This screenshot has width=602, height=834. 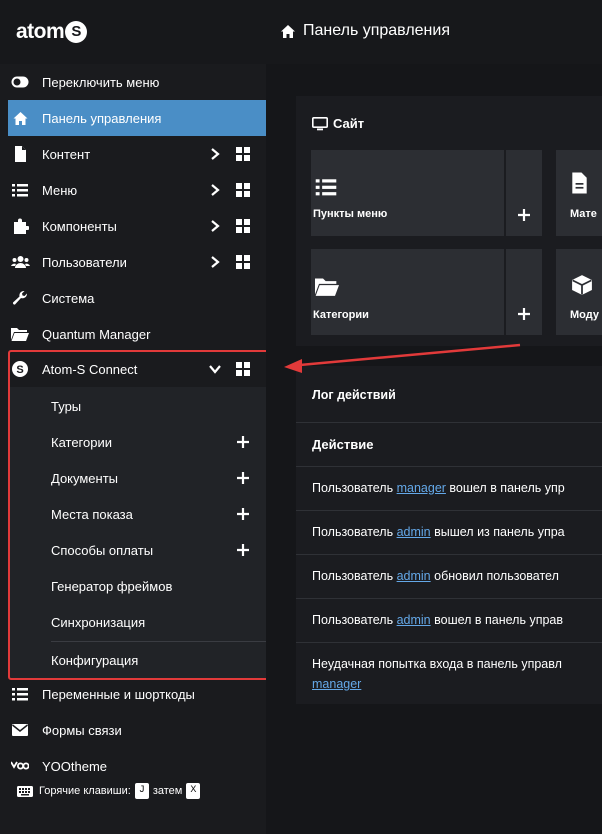 I want to click on puzzle-icon, so click(x=20, y=226).